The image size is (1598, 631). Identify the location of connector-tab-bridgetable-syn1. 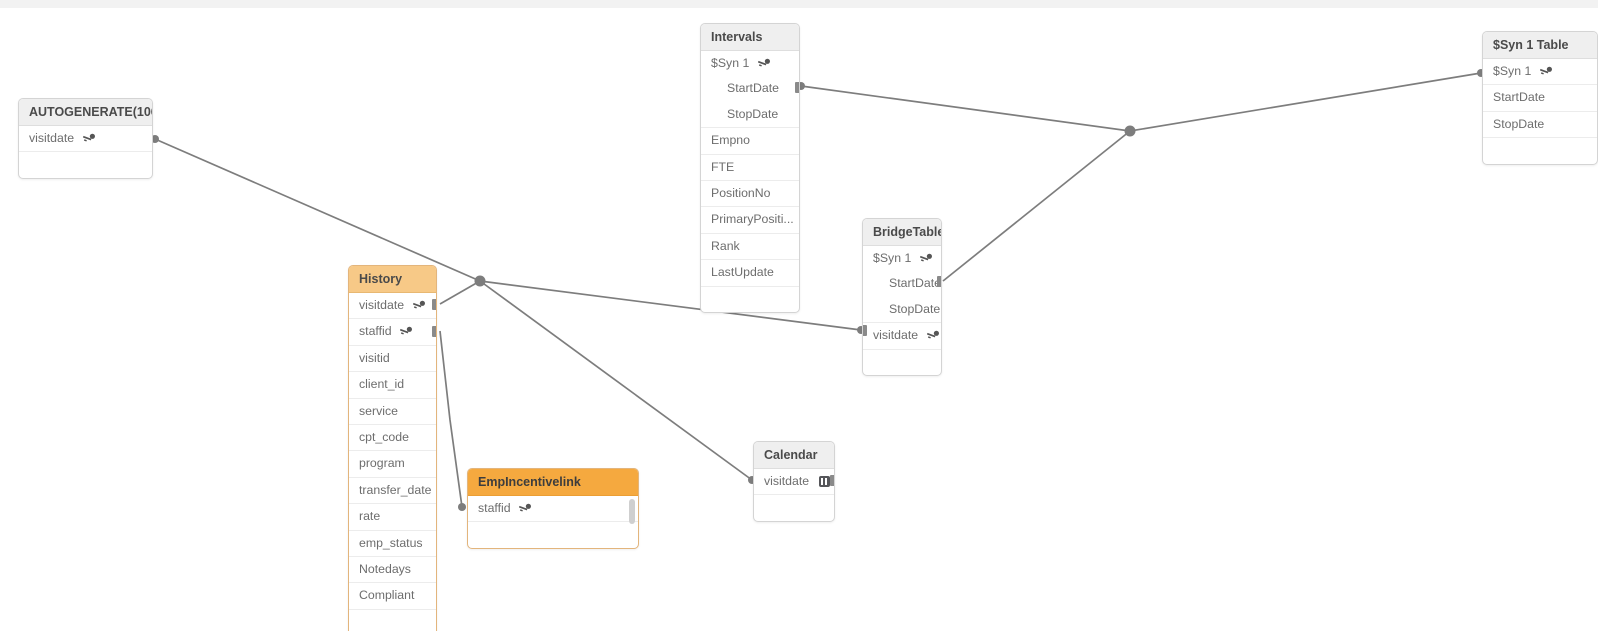
(939, 281).